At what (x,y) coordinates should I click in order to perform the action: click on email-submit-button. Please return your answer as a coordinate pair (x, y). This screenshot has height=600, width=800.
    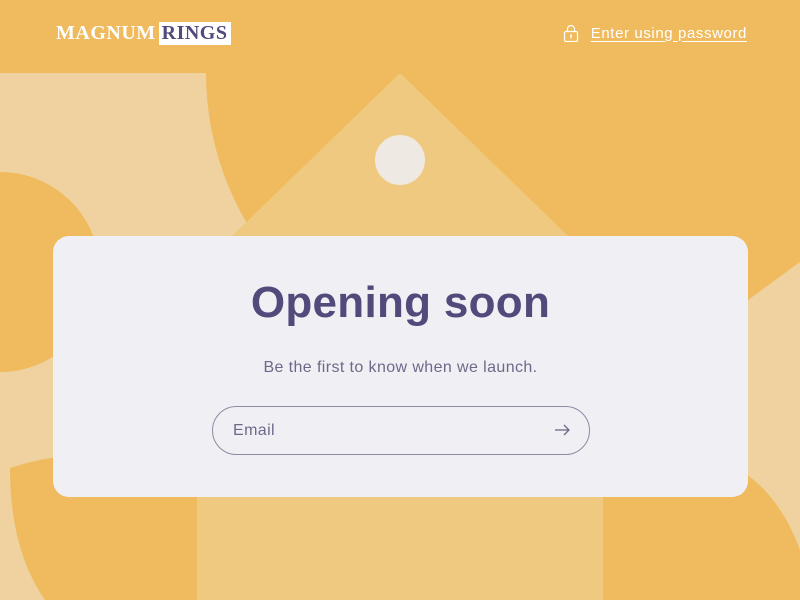
    Looking at the image, I should click on (562, 430).